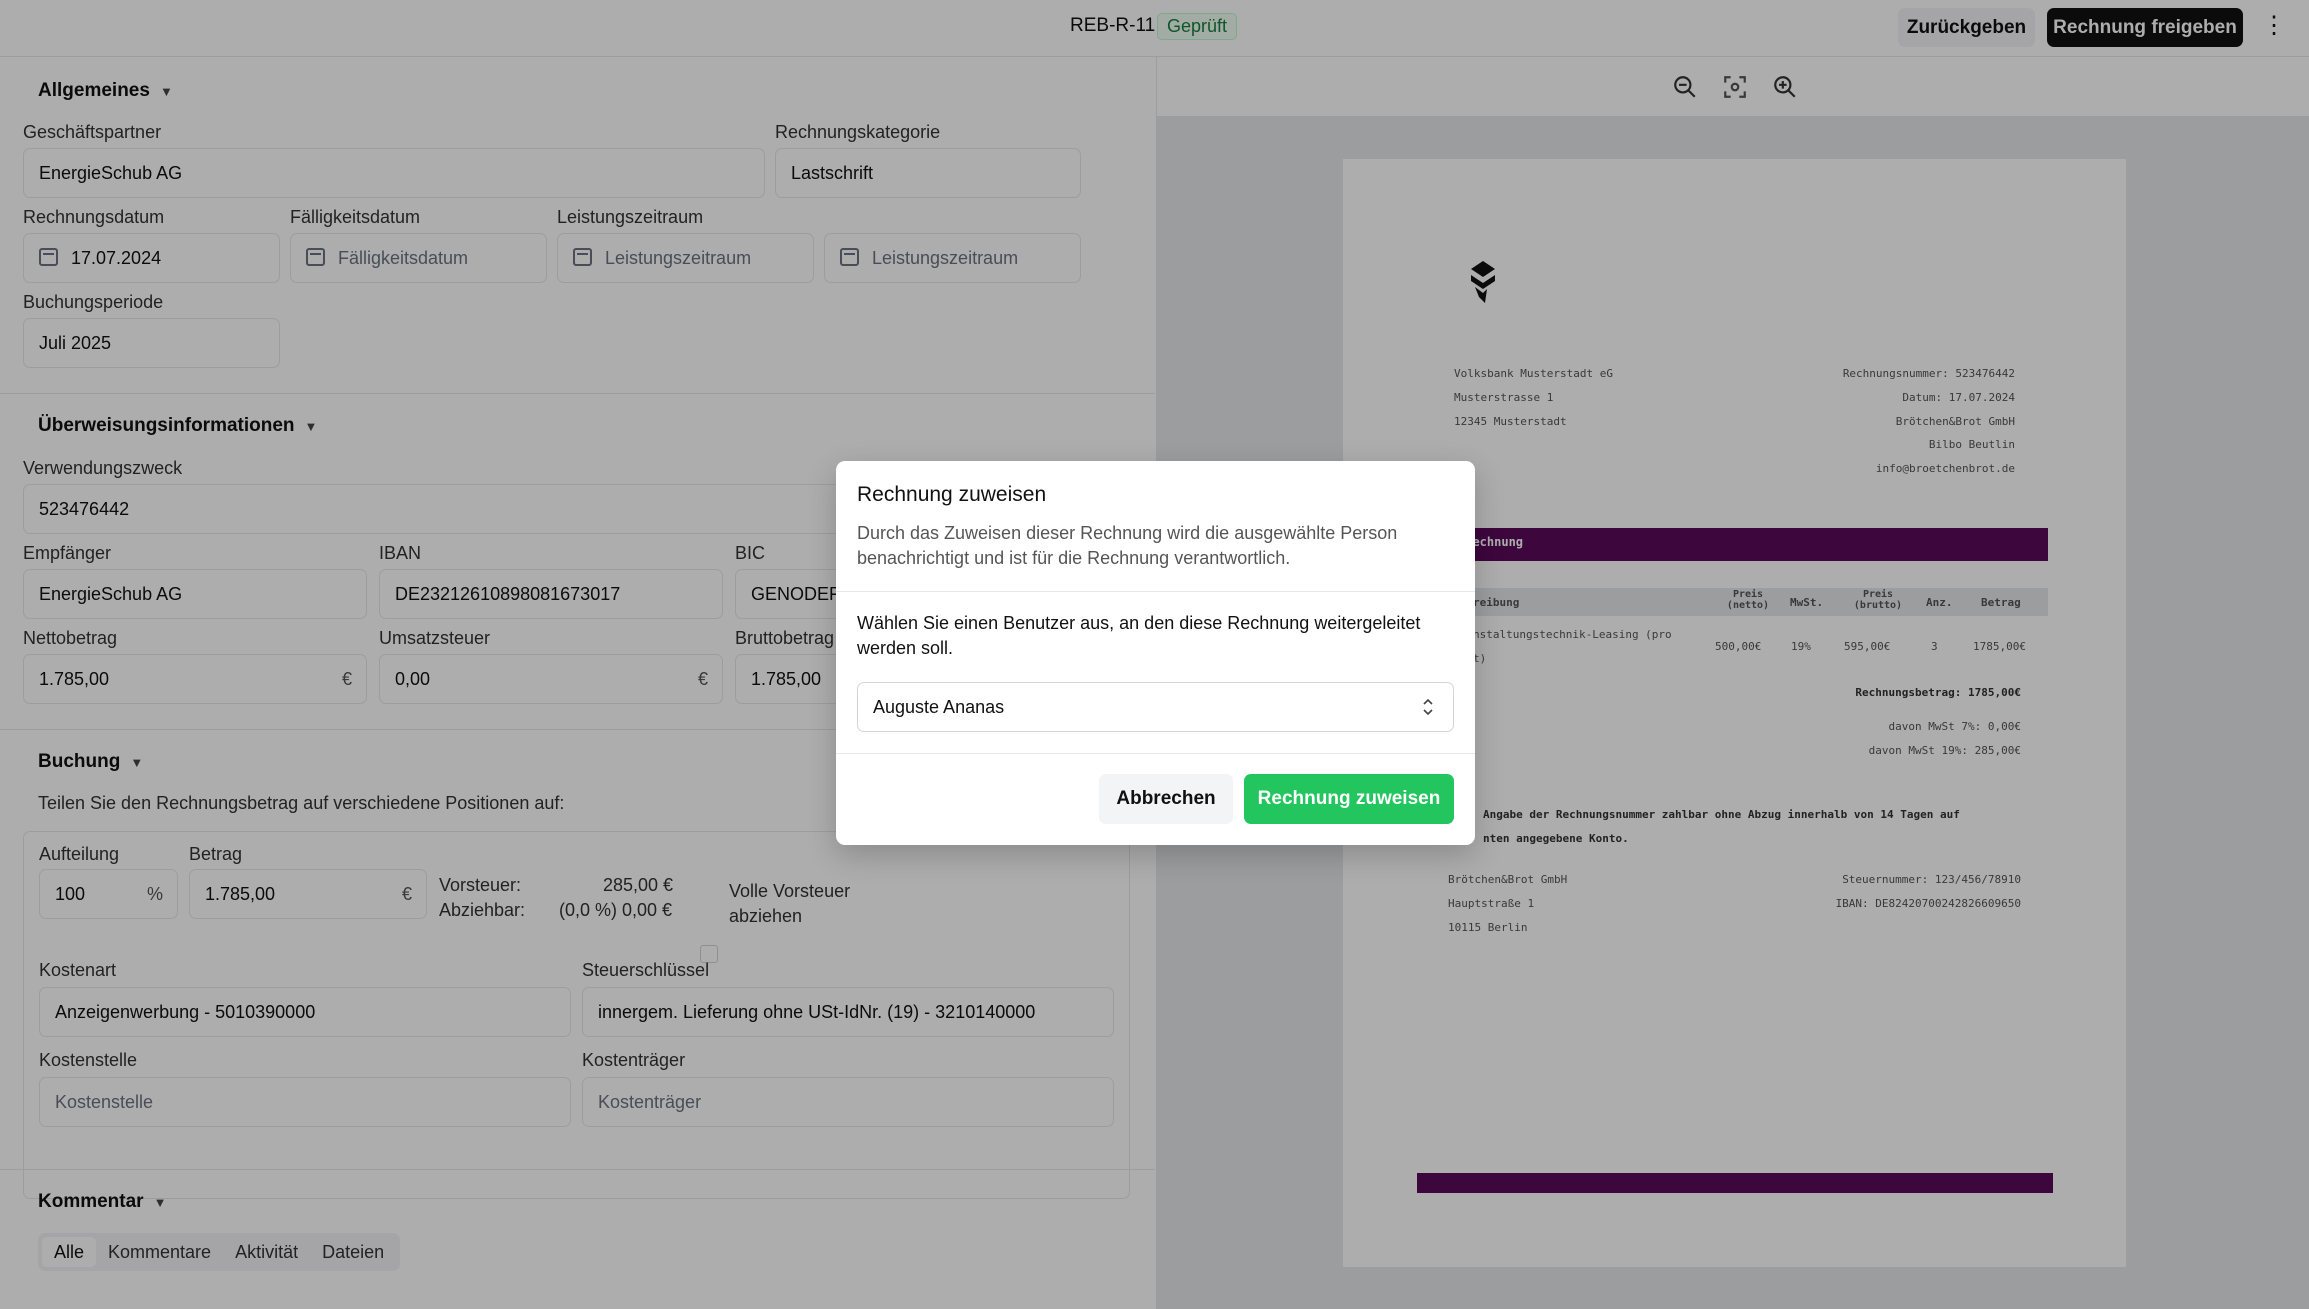  Describe the element at coordinates (1428, 707) in the screenshot. I see `chevron-up-down-icon` at that location.